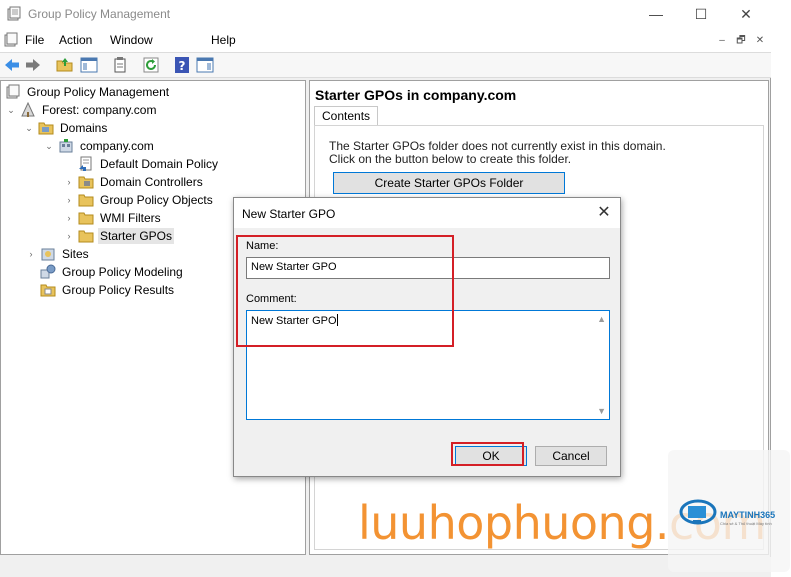  I want to click on tree-node-domains: ⌄ Domains, so click(66, 128).